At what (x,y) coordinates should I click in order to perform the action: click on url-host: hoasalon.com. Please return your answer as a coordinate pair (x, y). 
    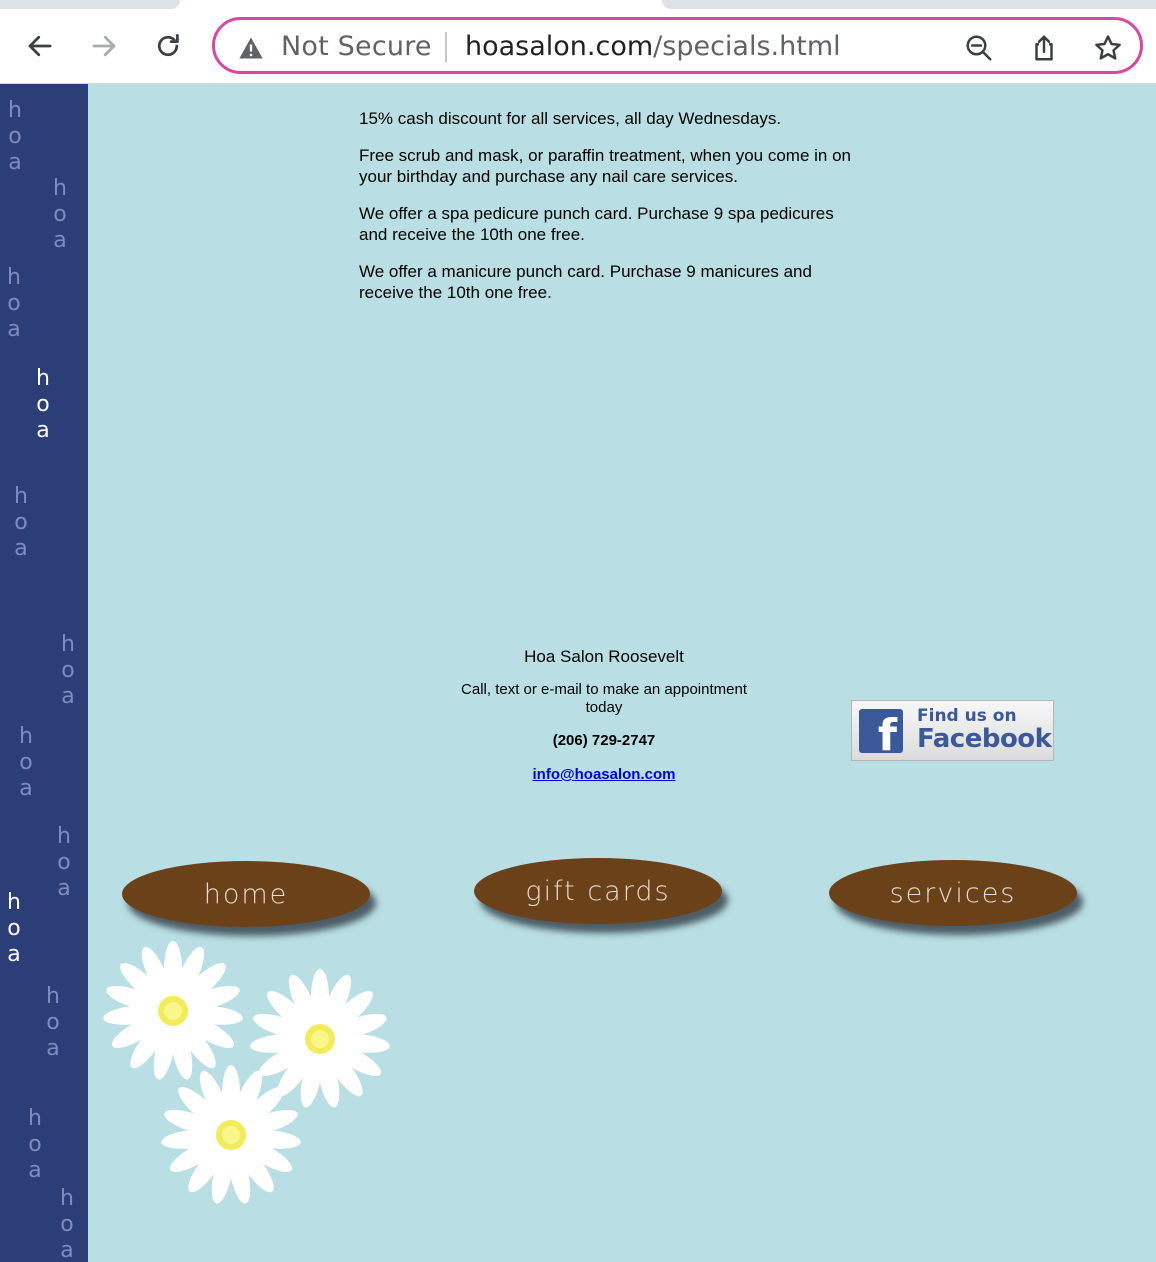
    Looking at the image, I should click on (559, 46).